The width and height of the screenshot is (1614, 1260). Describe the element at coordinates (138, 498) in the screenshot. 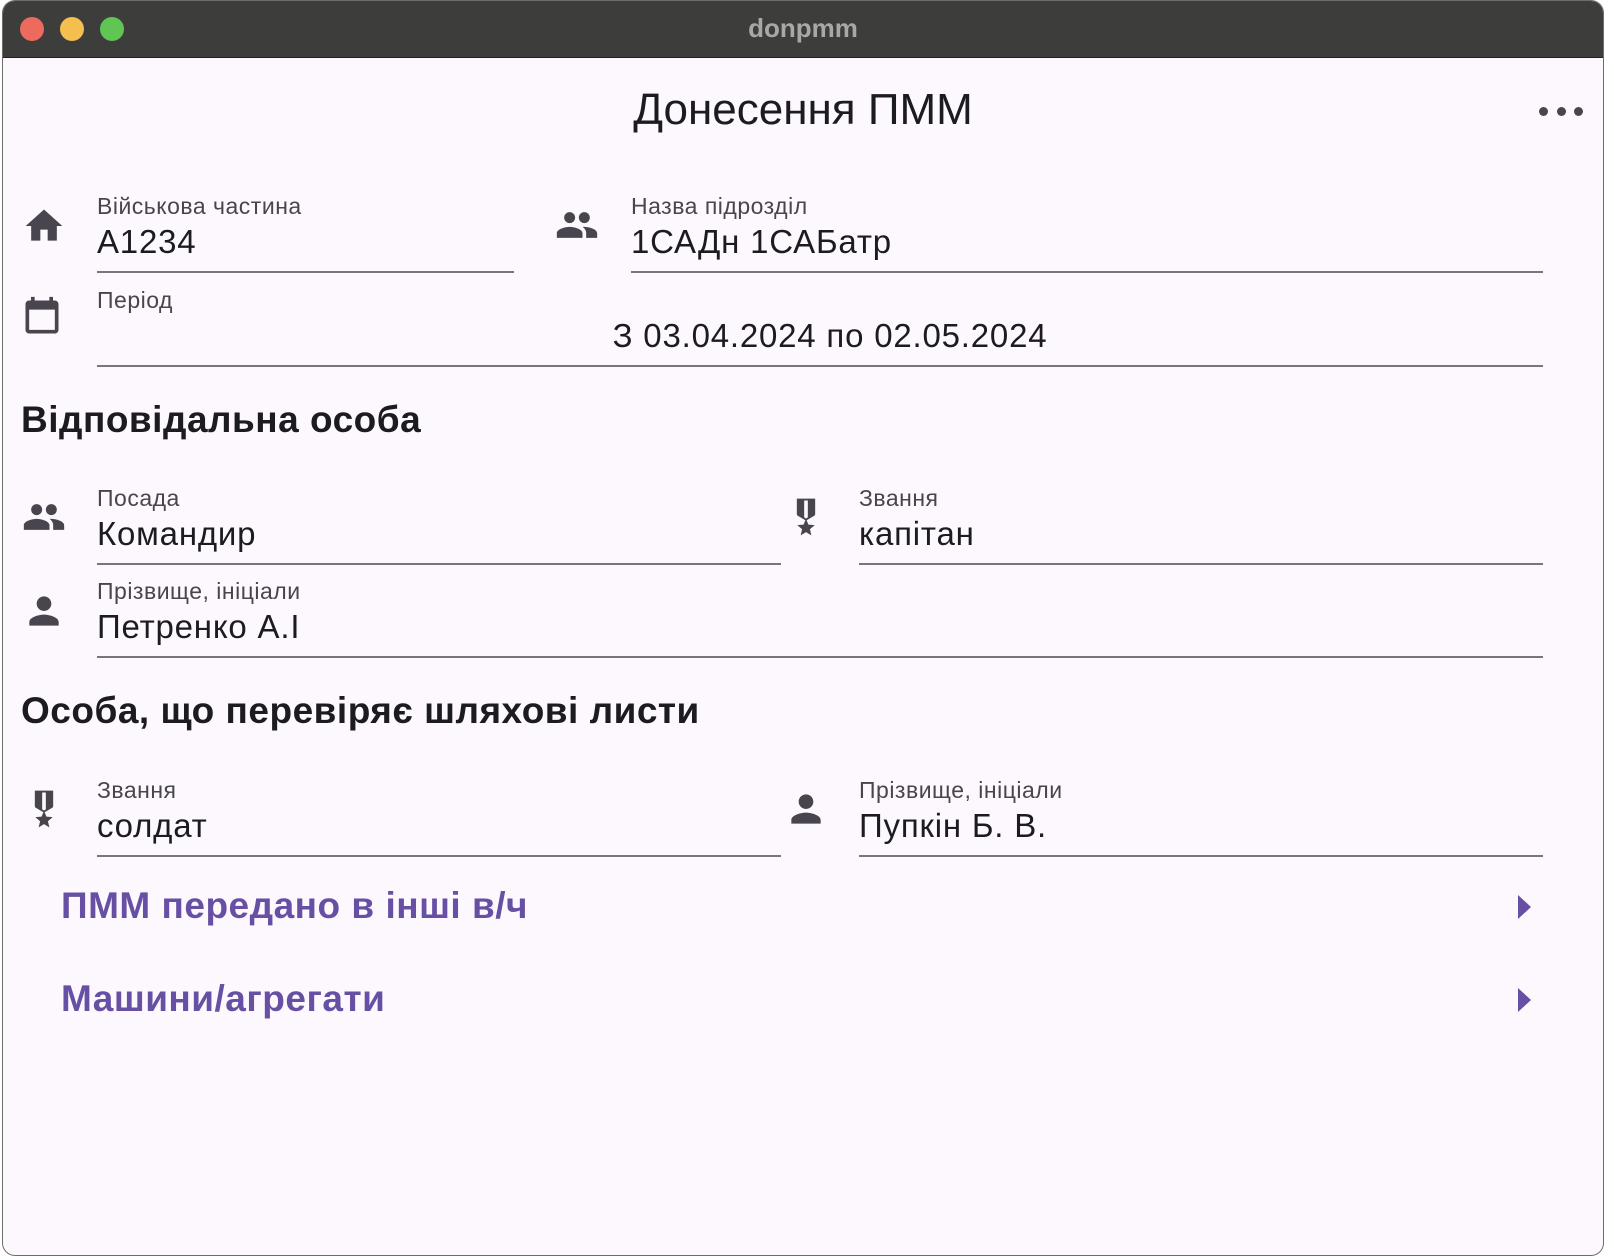

I see `position-label: Посада` at that location.